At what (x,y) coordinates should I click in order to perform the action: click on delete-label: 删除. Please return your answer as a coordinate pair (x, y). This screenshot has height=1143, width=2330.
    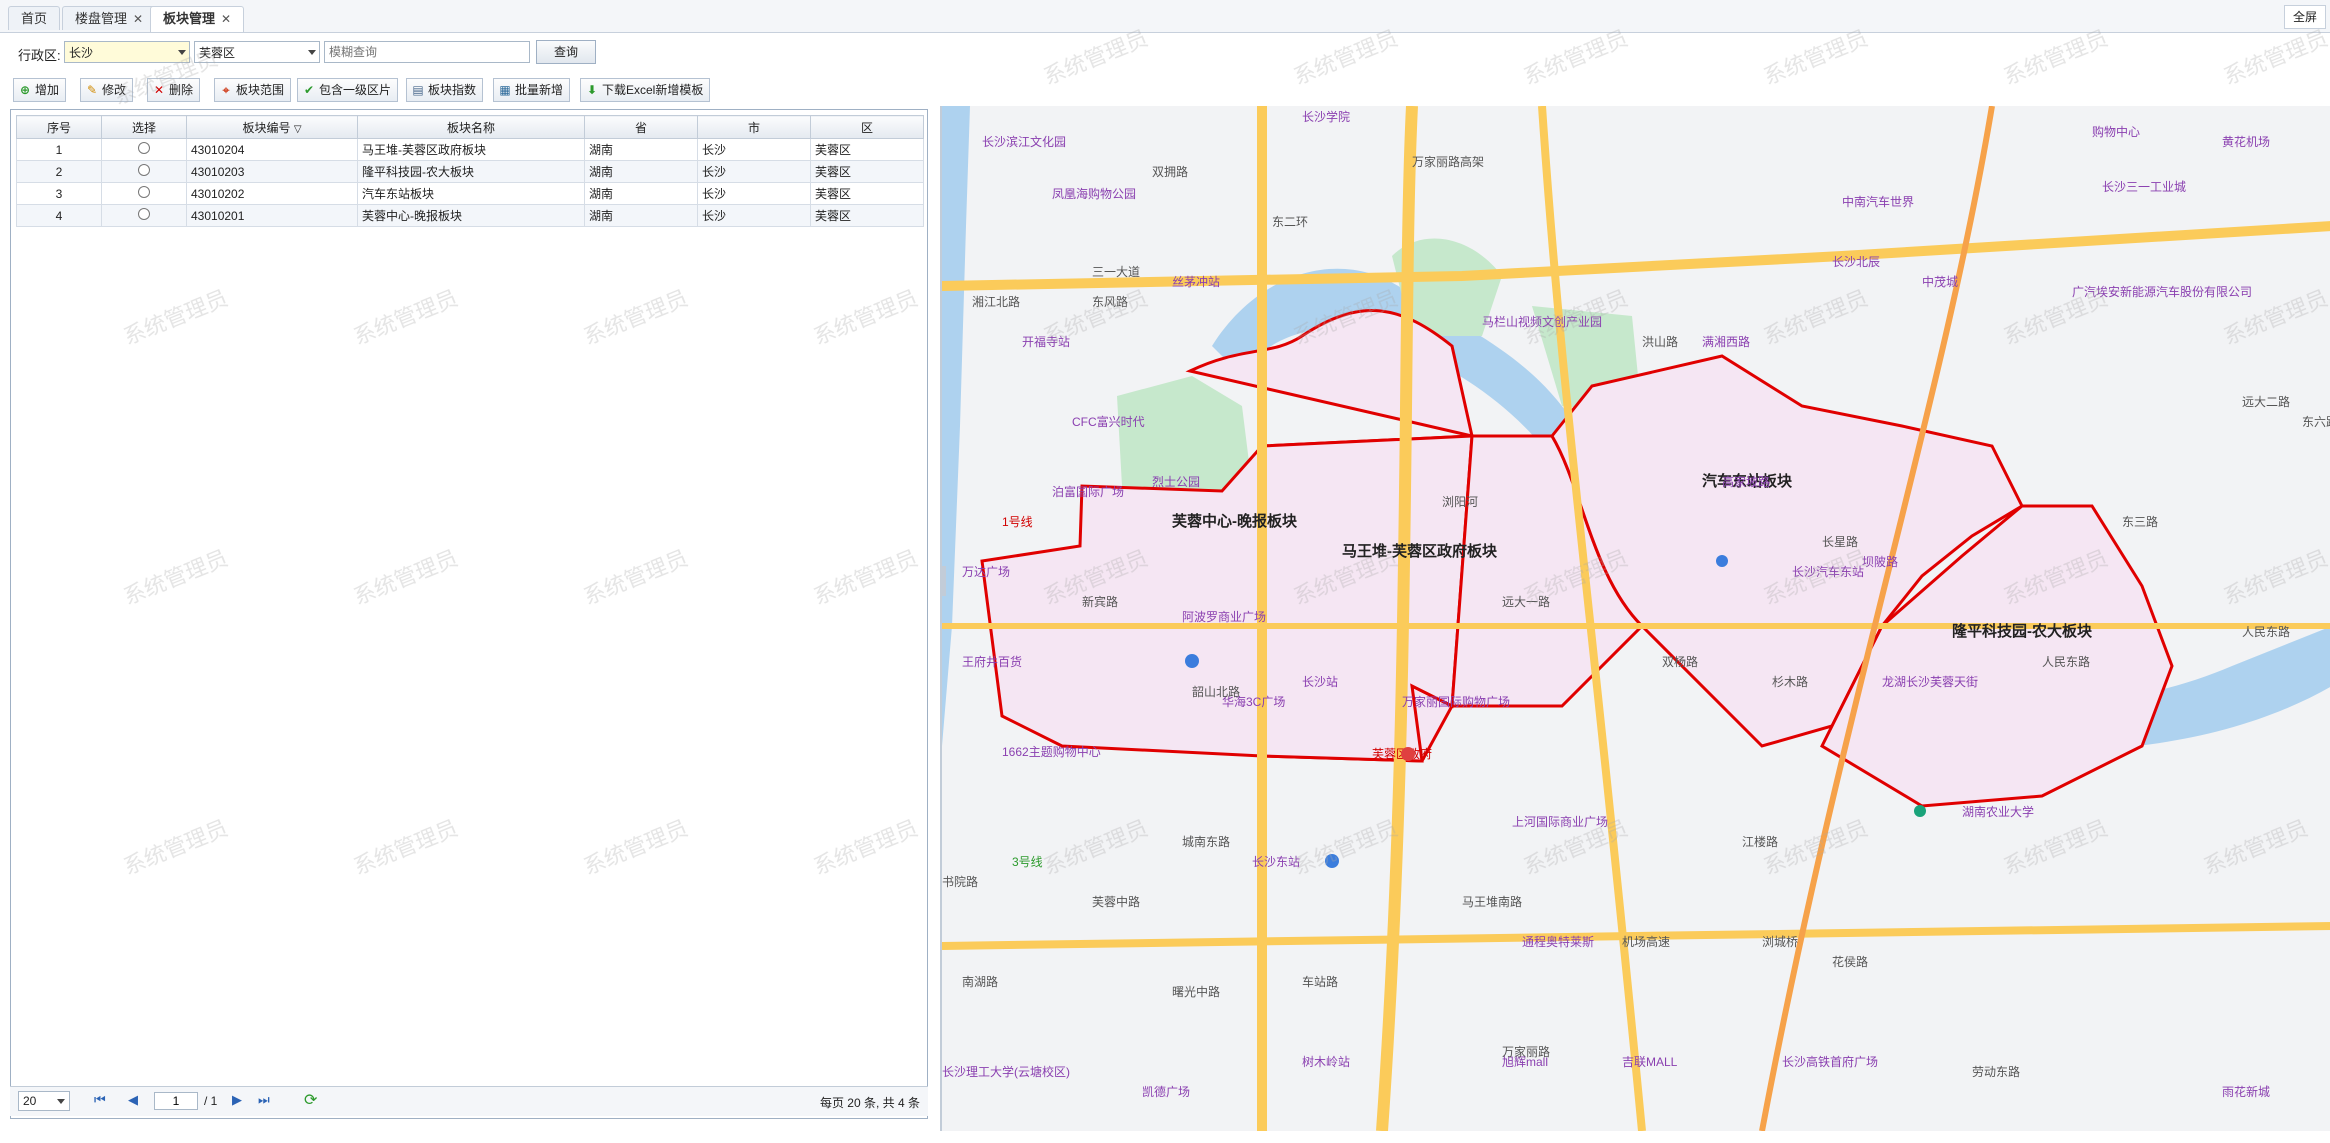
    Looking at the image, I should click on (181, 90).